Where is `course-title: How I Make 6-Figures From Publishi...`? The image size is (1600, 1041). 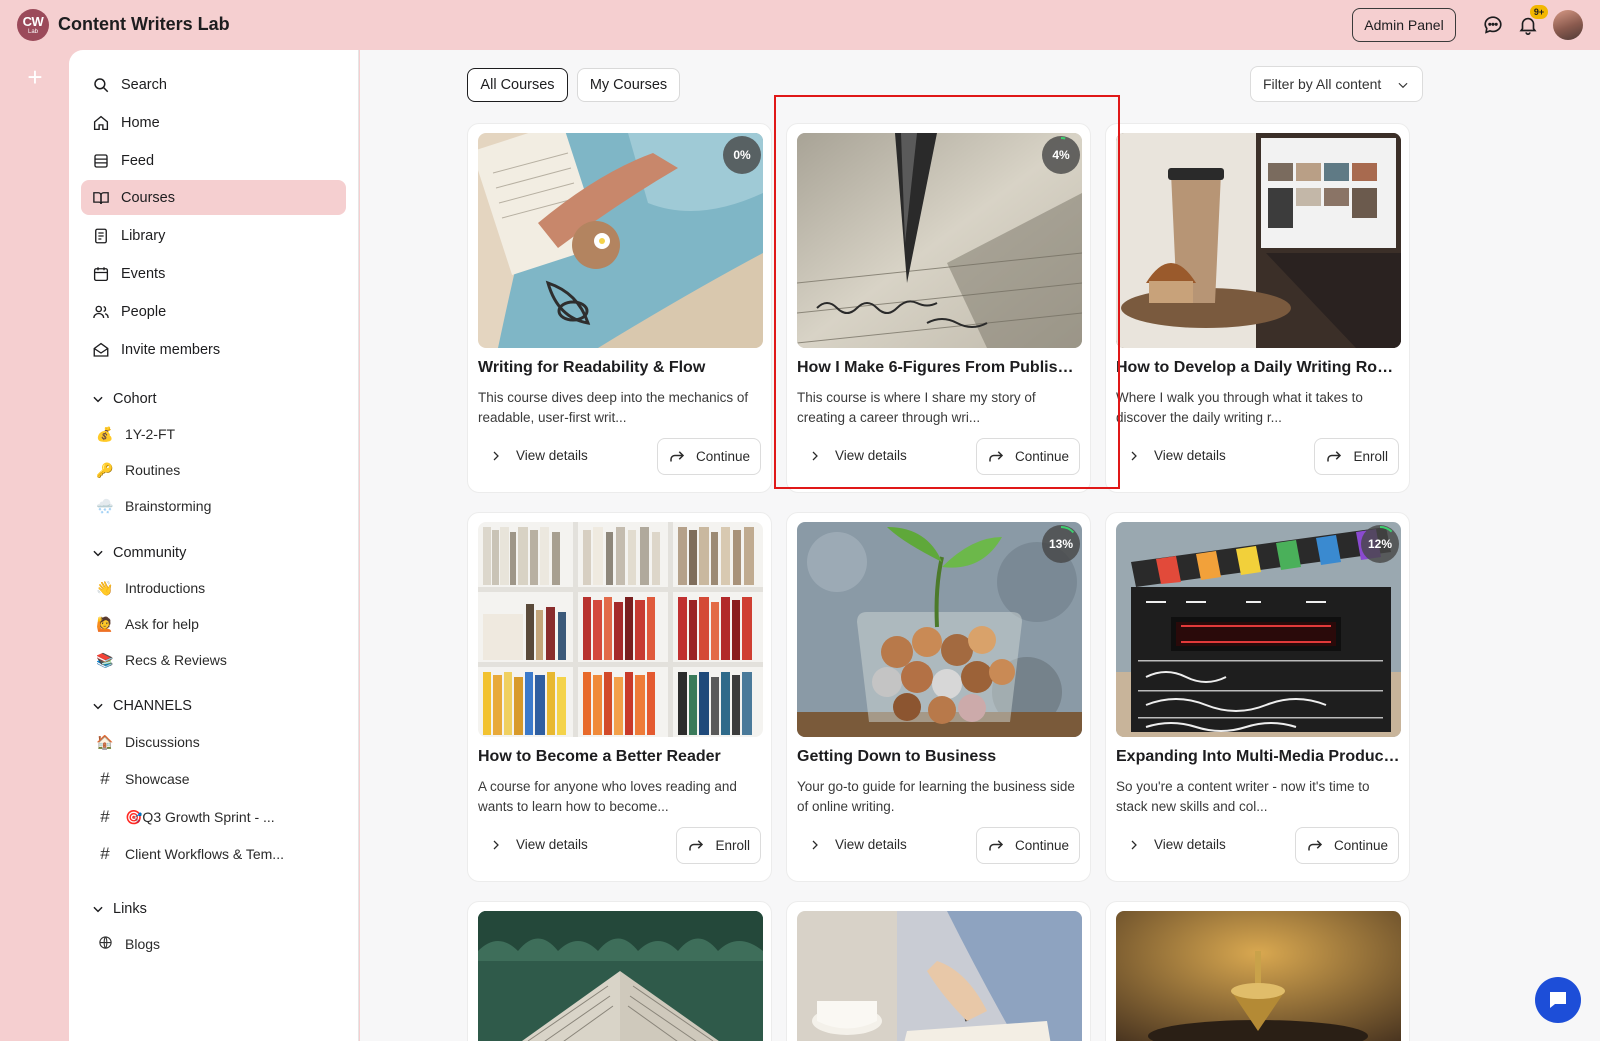 course-title: How I Make 6-Figures From Publishi... is located at coordinates (939, 368).